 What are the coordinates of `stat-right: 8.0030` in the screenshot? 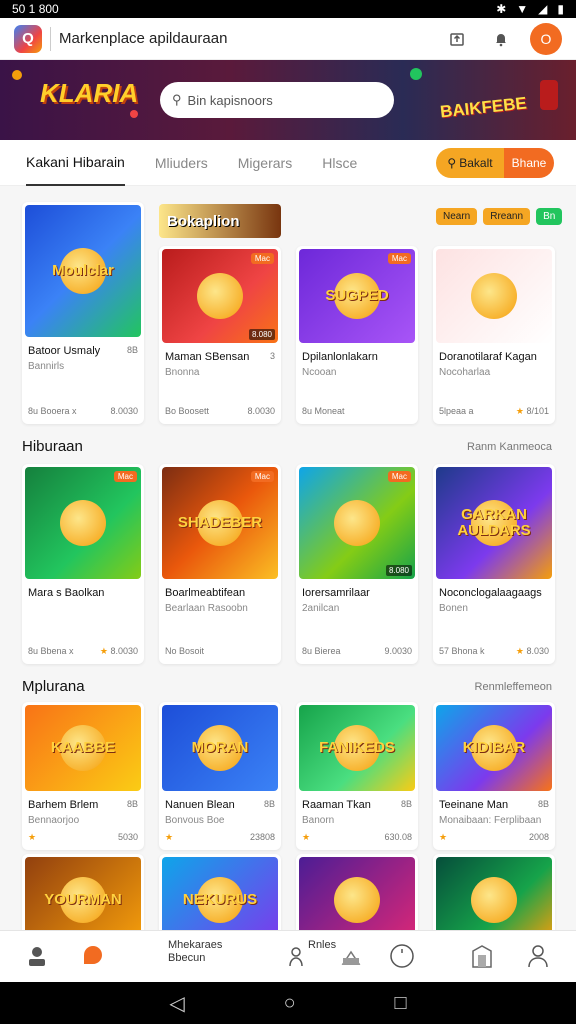 It's located at (261, 411).